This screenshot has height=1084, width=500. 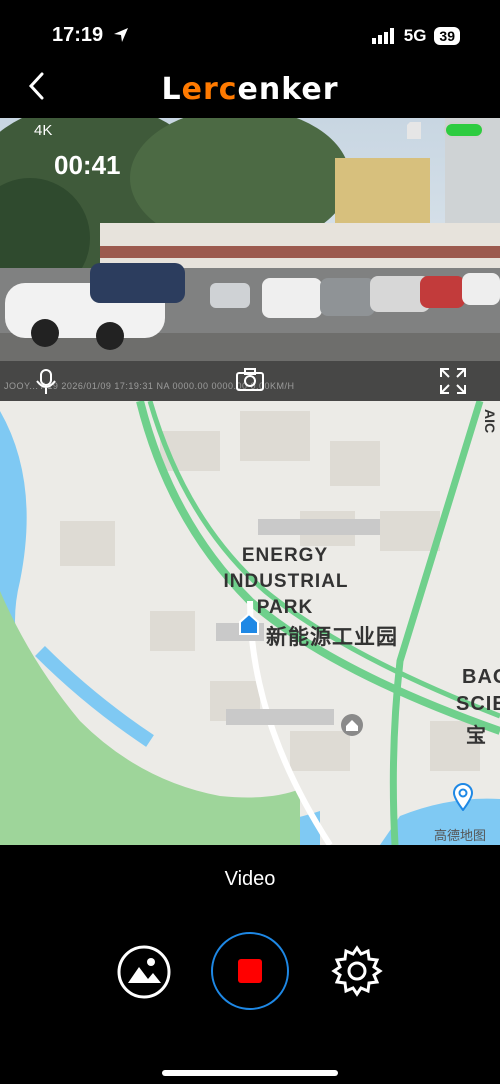 I want to click on record-button, so click(x=250, y=973).